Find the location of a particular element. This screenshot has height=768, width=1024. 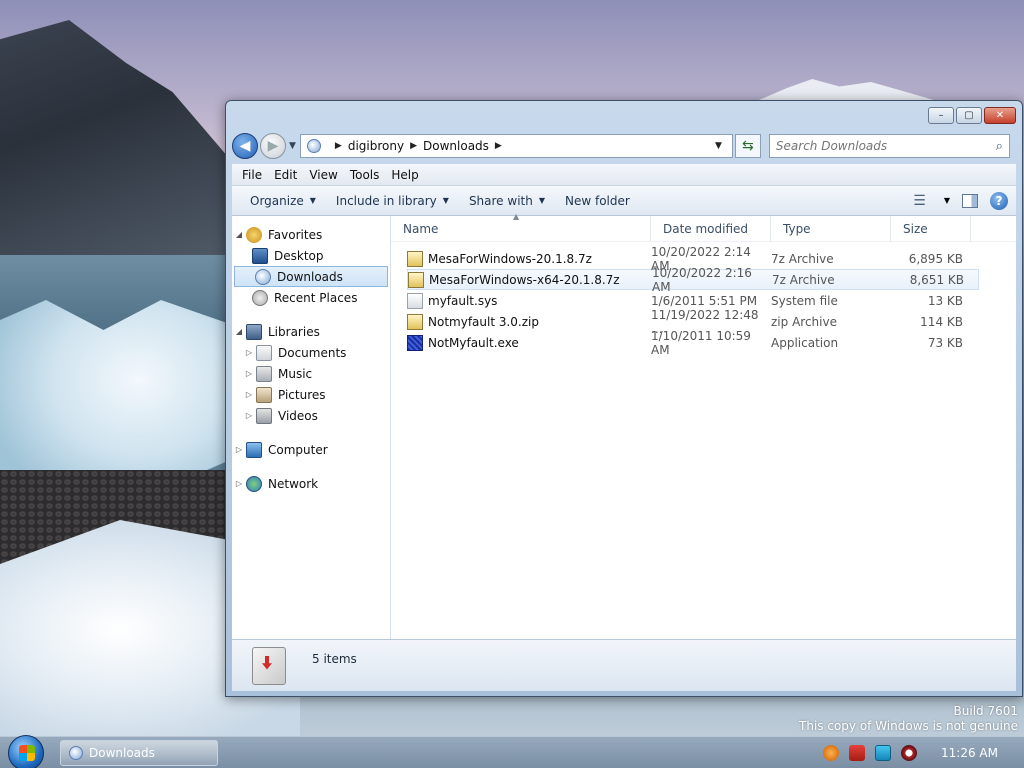

start-button is located at coordinates (26, 751).